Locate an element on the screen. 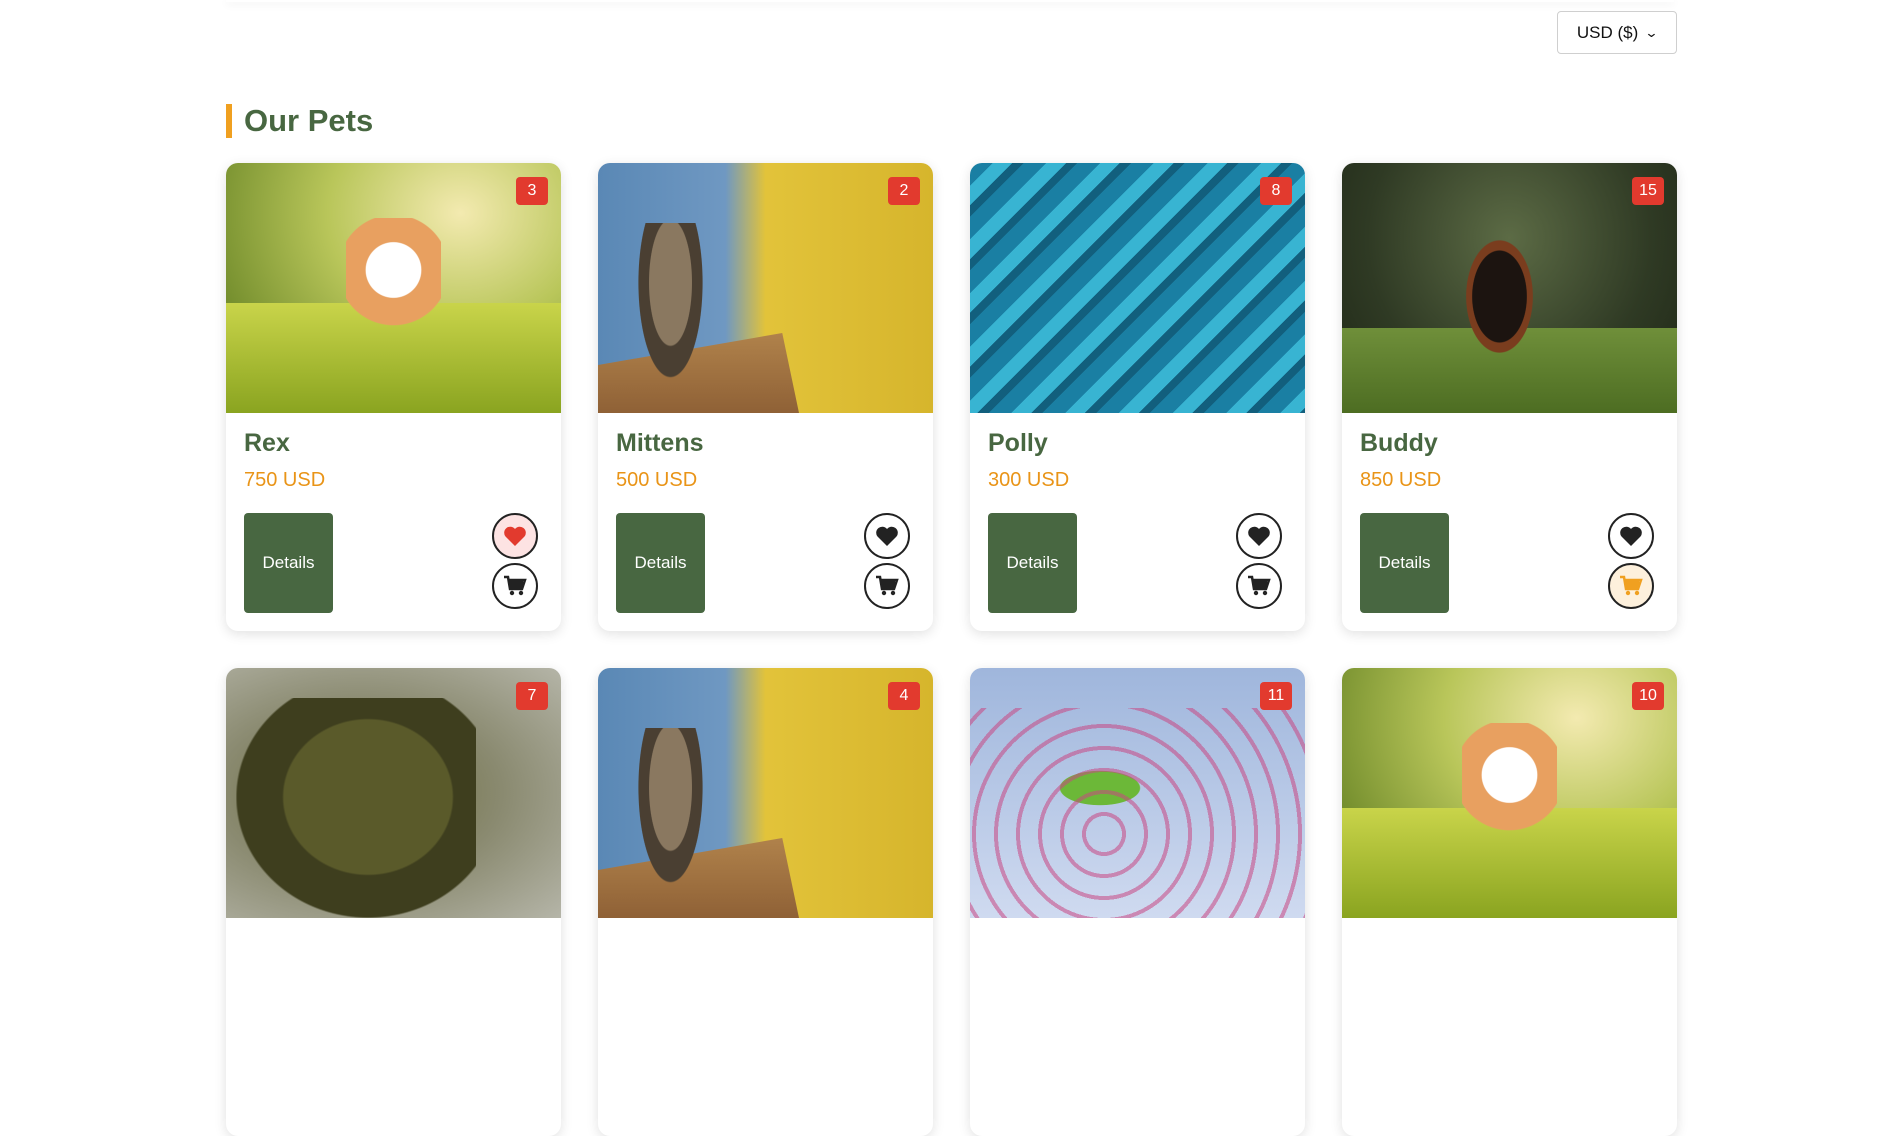 This screenshot has height=1136, width=1897. currency-selected-label: USD ($) is located at coordinates (1607, 32).